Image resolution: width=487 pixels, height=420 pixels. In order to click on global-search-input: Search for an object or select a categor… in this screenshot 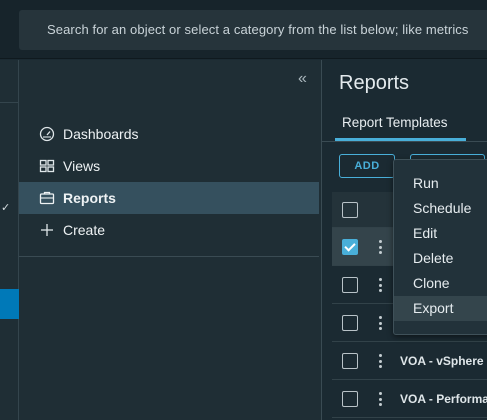, I will do `click(253, 30)`.